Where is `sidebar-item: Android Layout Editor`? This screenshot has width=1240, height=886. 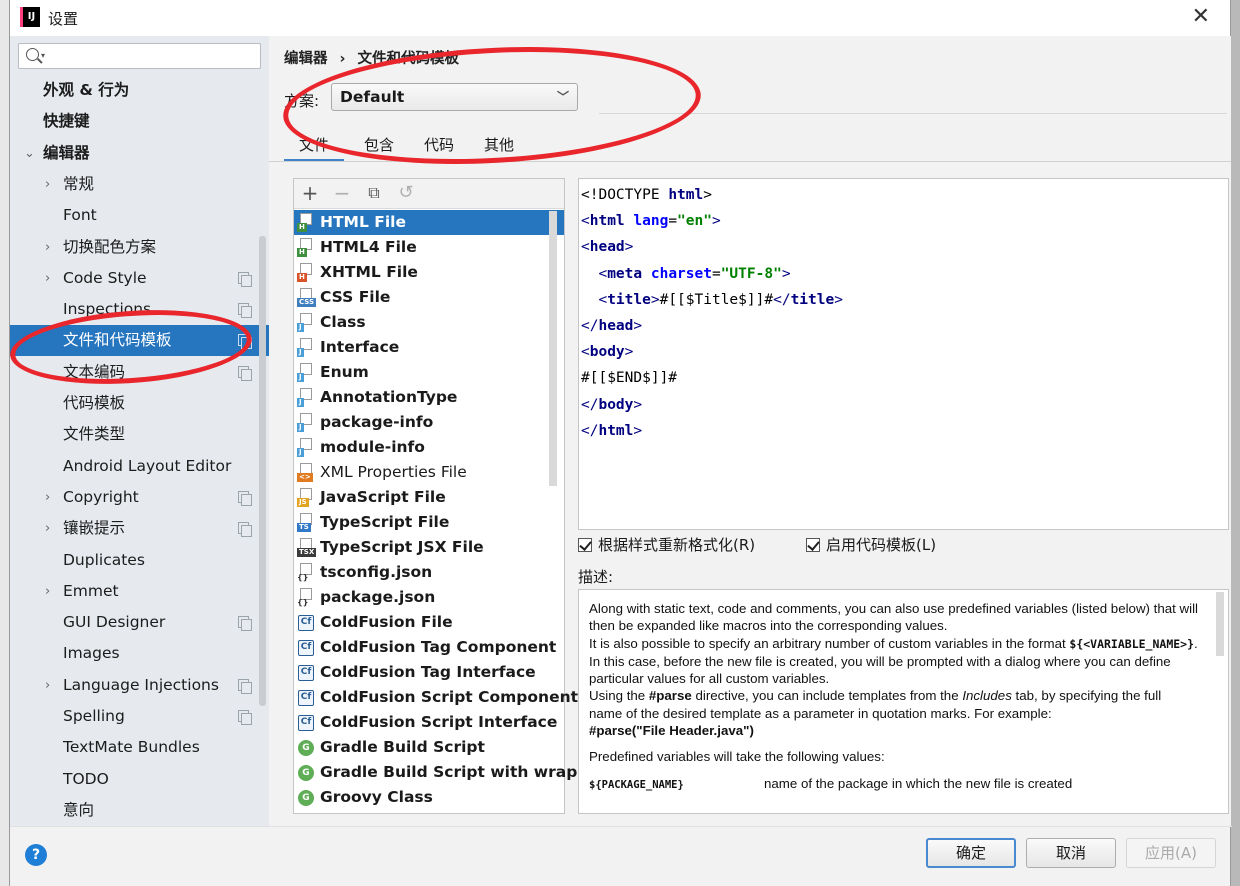
sidebar-item: Android Layout Editor is located at coordinates (139, 466).